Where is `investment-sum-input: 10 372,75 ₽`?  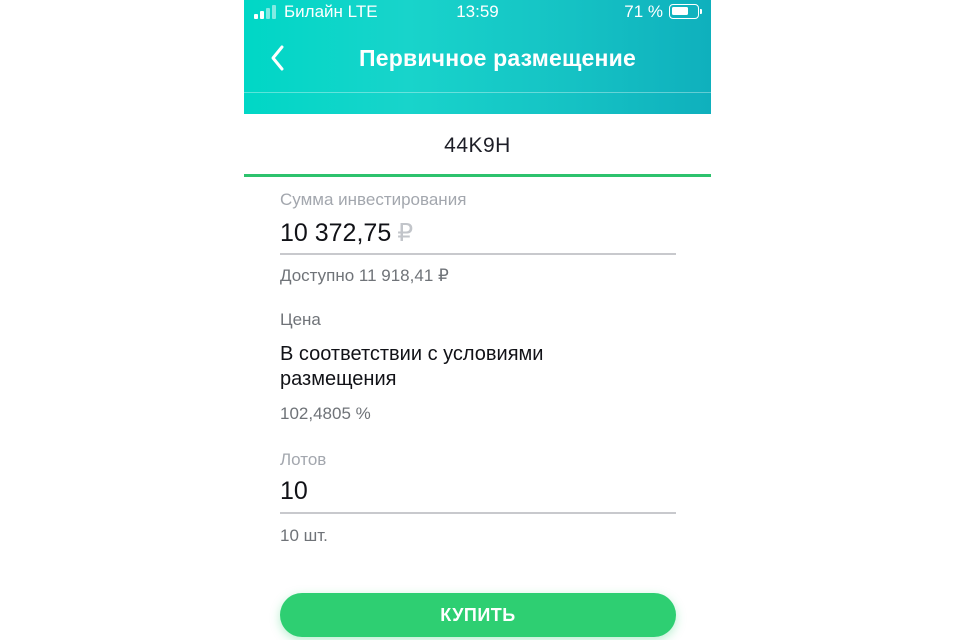
investment-sum-input: 10 372,75 ₽ is located at coordinates (346, 233).